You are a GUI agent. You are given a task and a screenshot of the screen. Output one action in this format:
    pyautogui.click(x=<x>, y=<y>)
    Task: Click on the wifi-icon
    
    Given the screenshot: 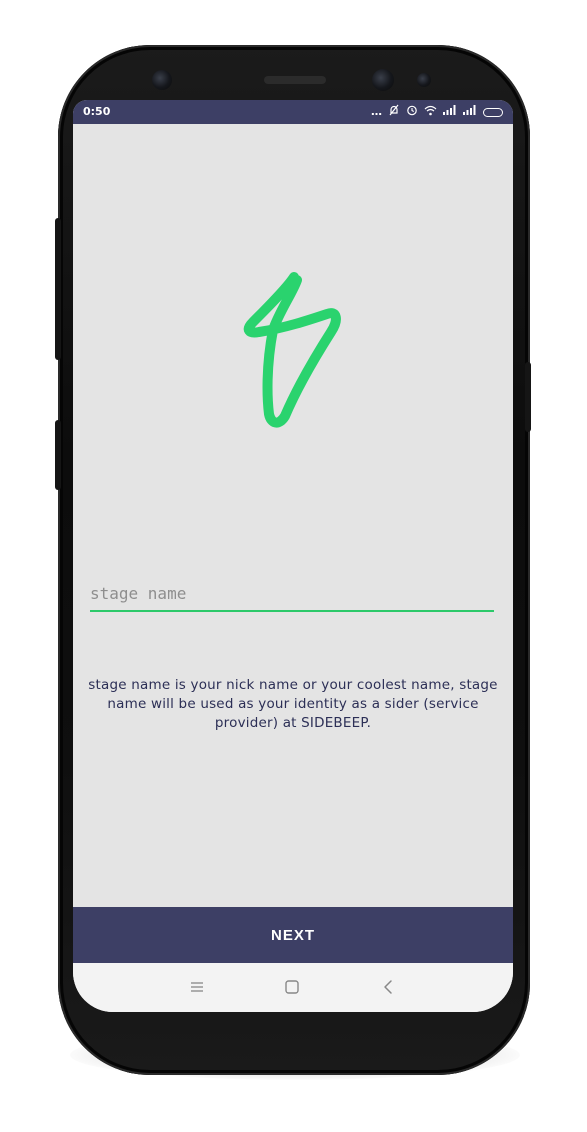 What is the action you would take?
    pyautogui.click(x=430, y=112)
    